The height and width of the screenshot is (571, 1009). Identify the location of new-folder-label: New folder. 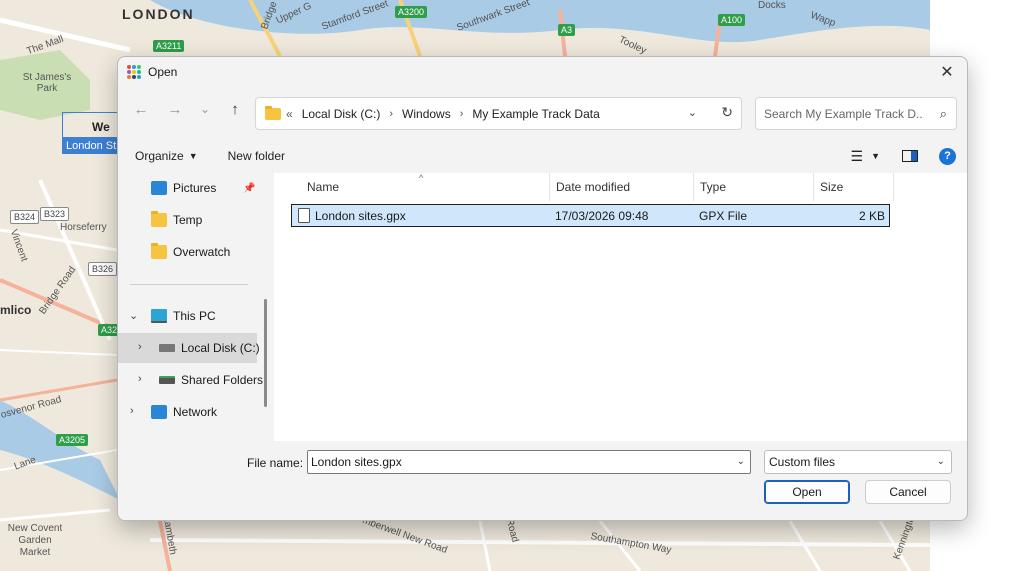
(256, 156).